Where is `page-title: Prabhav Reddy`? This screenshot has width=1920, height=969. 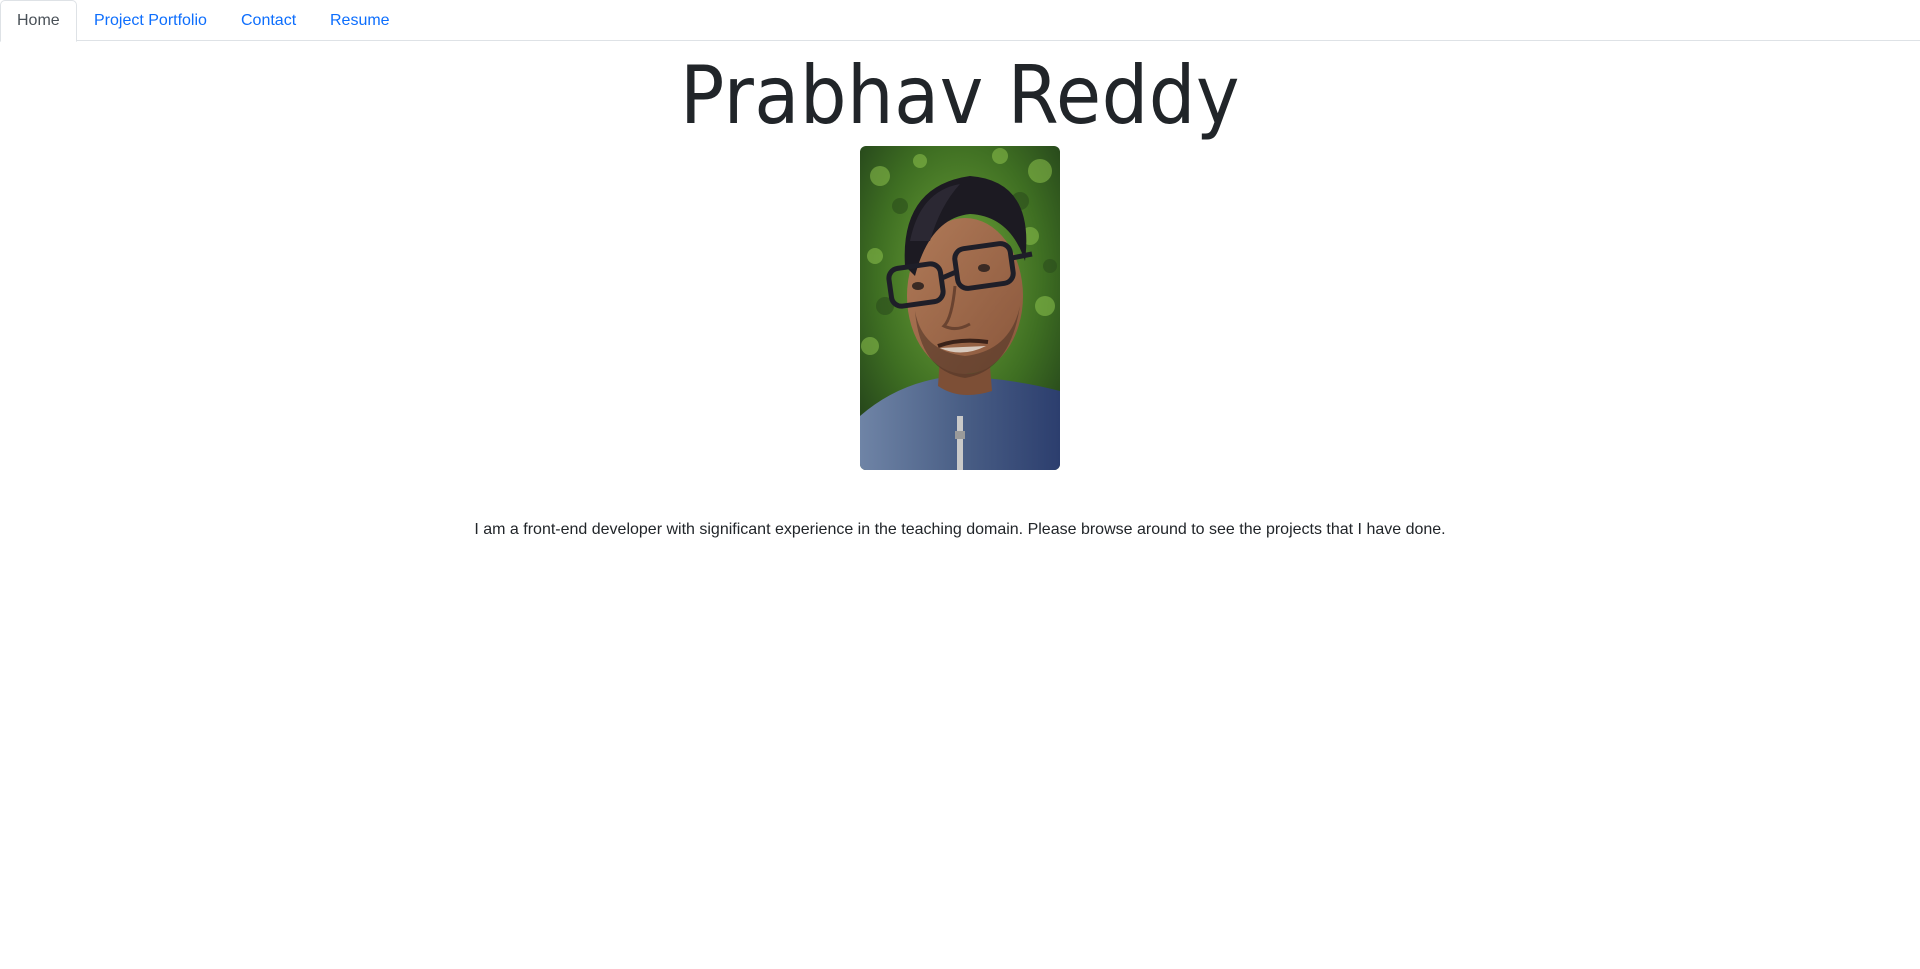
page-title: Prabhav Reddy is located at coordinates (960, 95).